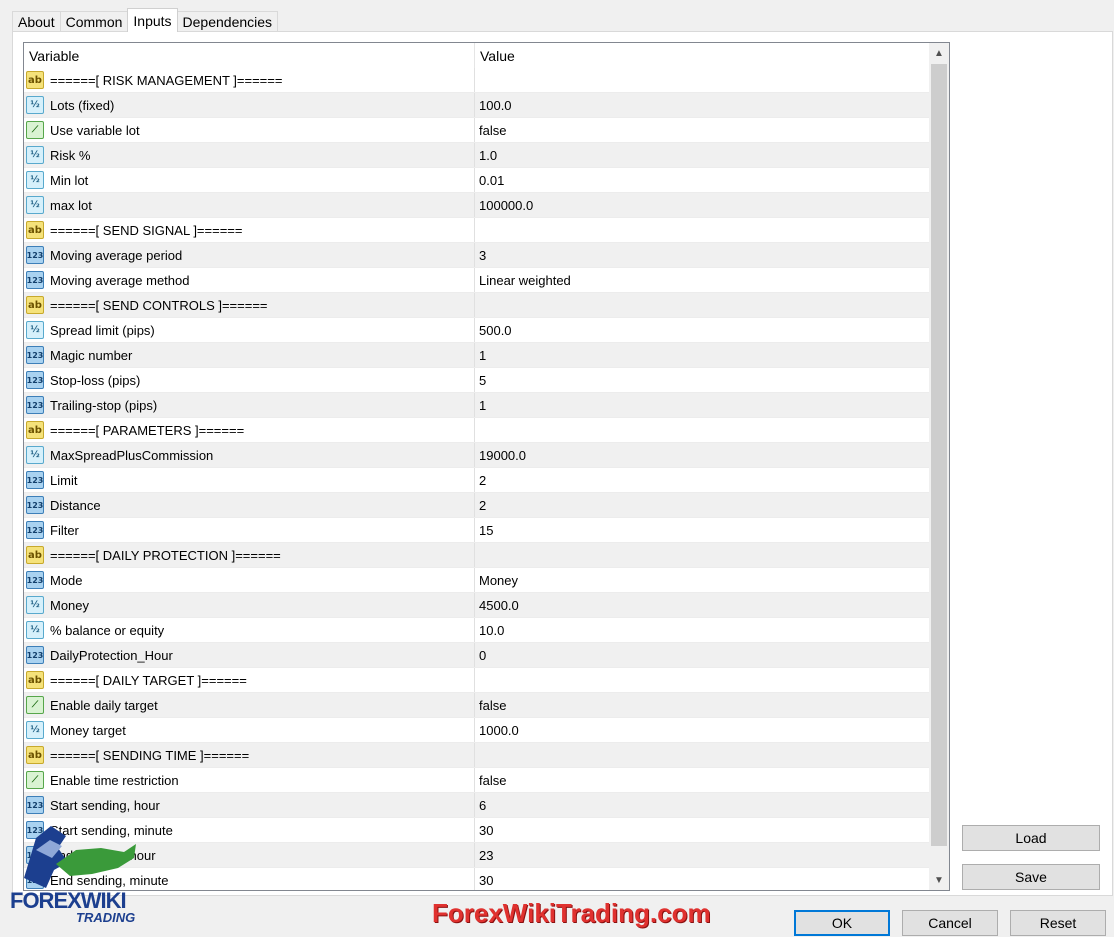  I want to click on table-row: ab ======[ SENDING TIME ]======, so click(476, 755).